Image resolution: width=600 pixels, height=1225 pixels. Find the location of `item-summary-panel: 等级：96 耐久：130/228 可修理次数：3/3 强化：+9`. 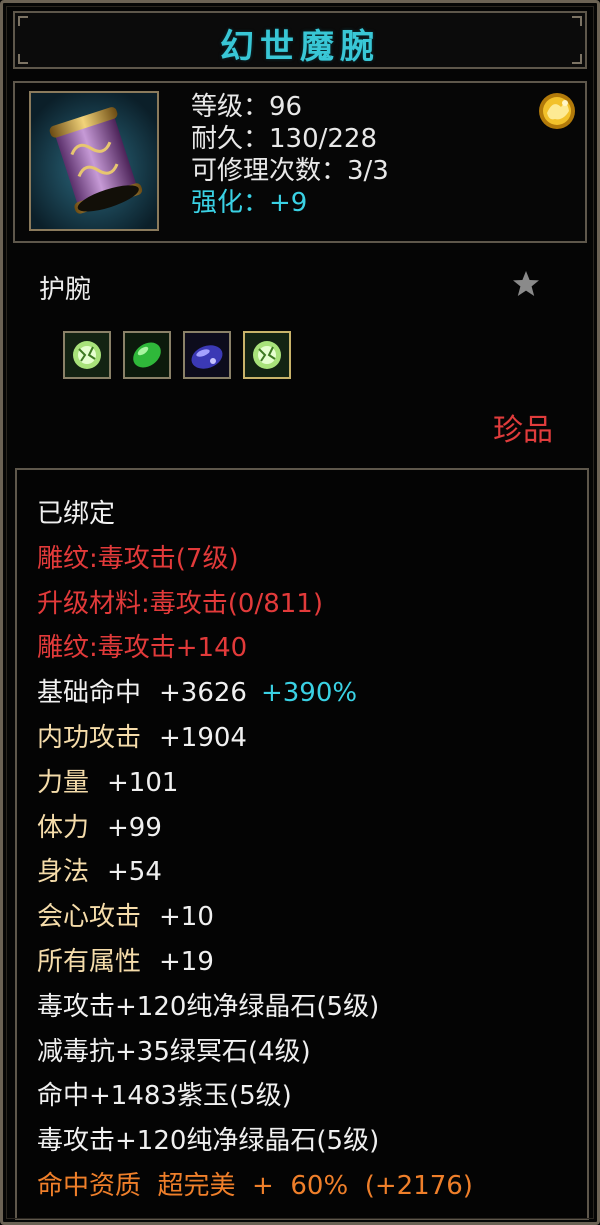

item-summary-panel: 等级：96 耐久：130/228 可修理次数：3/3 强化：+9 is located at coordinates (300, 162).